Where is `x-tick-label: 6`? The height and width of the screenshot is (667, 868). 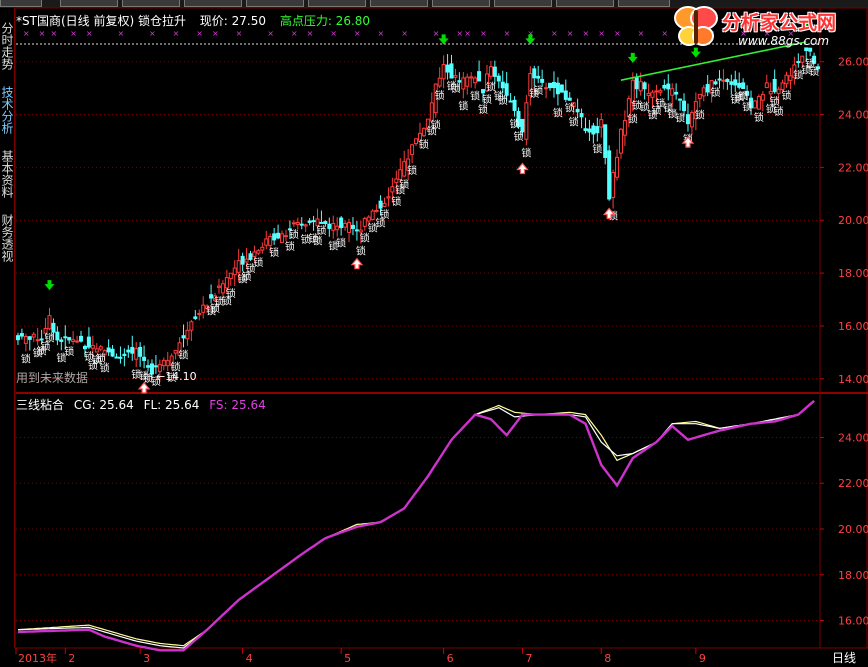
x-tick-label: 6 is located at coordinates (450, 658).